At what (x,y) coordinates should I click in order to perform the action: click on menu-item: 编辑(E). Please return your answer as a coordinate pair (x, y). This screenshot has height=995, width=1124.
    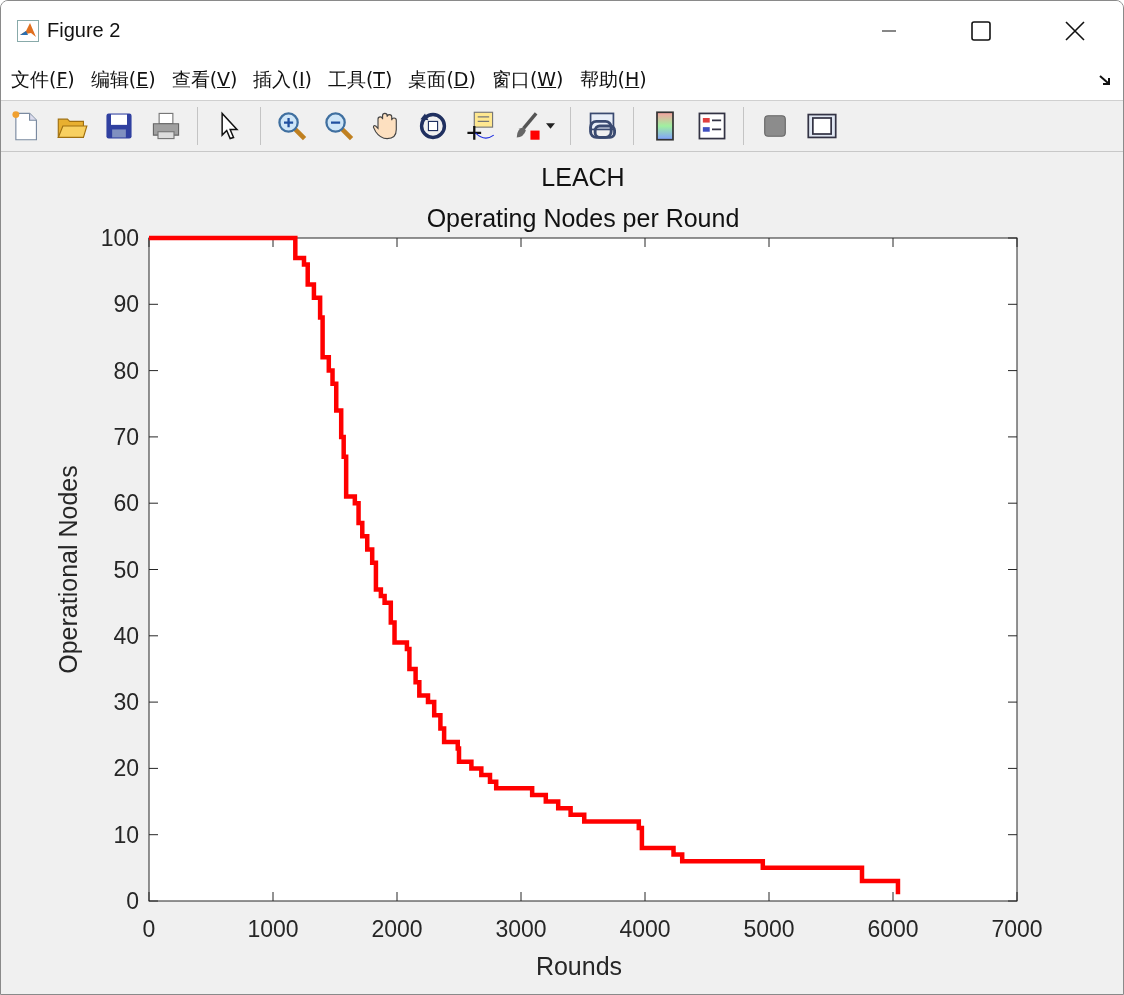
    Looking at the image, I should click on (123, 80).